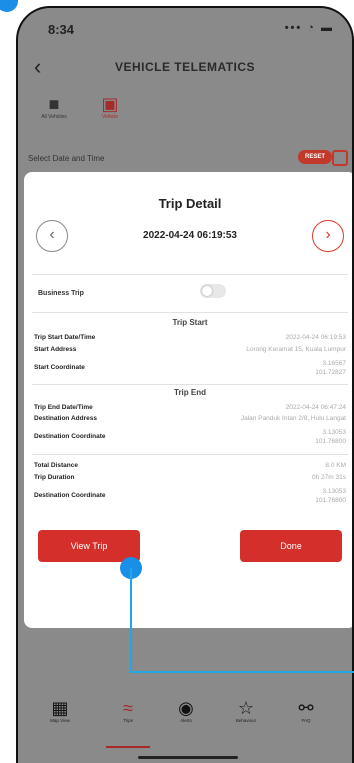  I want to click on selector-label: Select Date and Time, so click(66, 158).